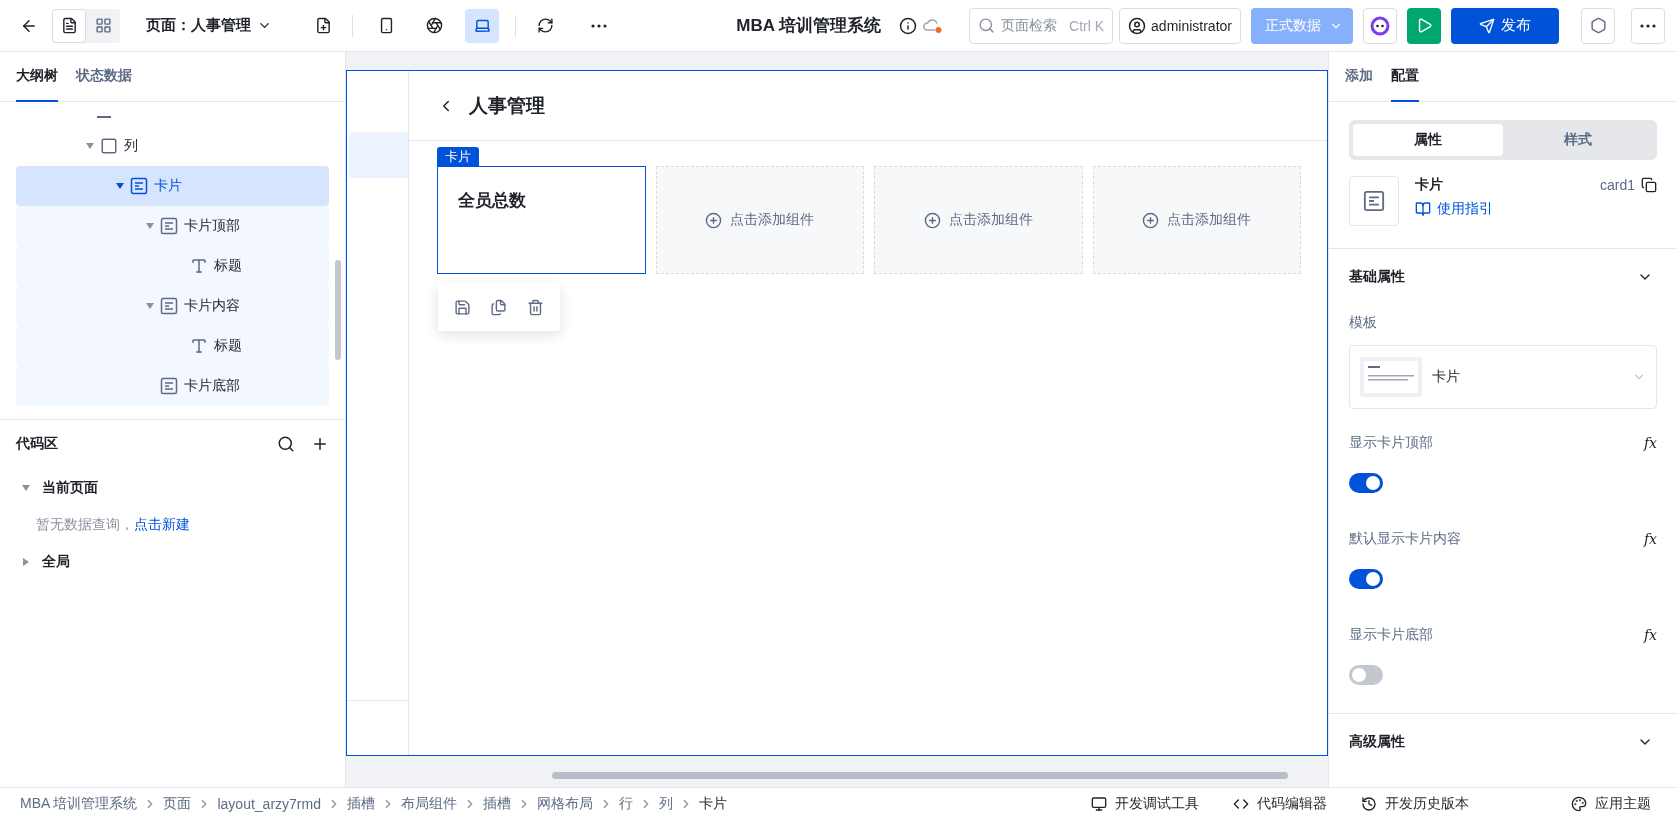 This screenshot has width=1677, height=819. What do you see at coordinates (1536, 209) in the screenshot?
I see `guide-link: 使用指引` at bounding box center [1536, 209].